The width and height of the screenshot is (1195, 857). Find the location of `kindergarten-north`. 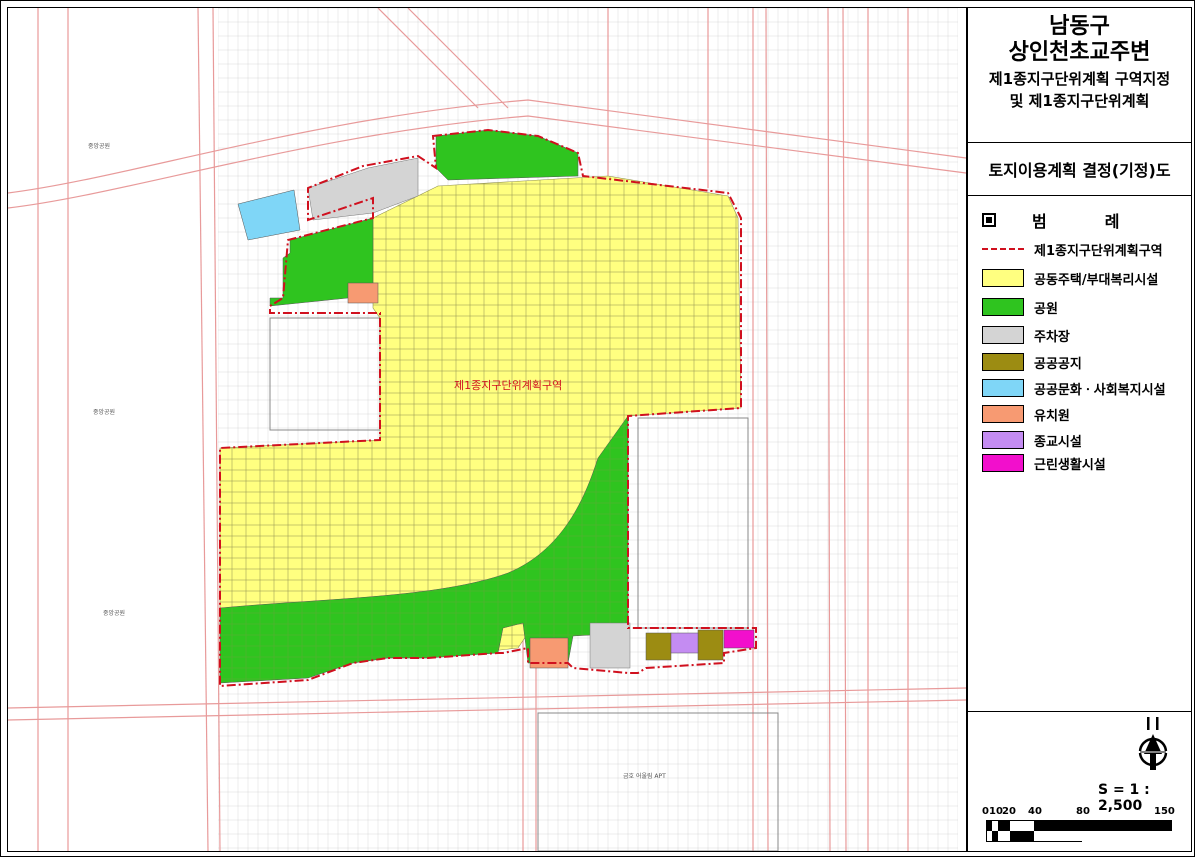

kindergarten-north is located at coordinates (363, 293).